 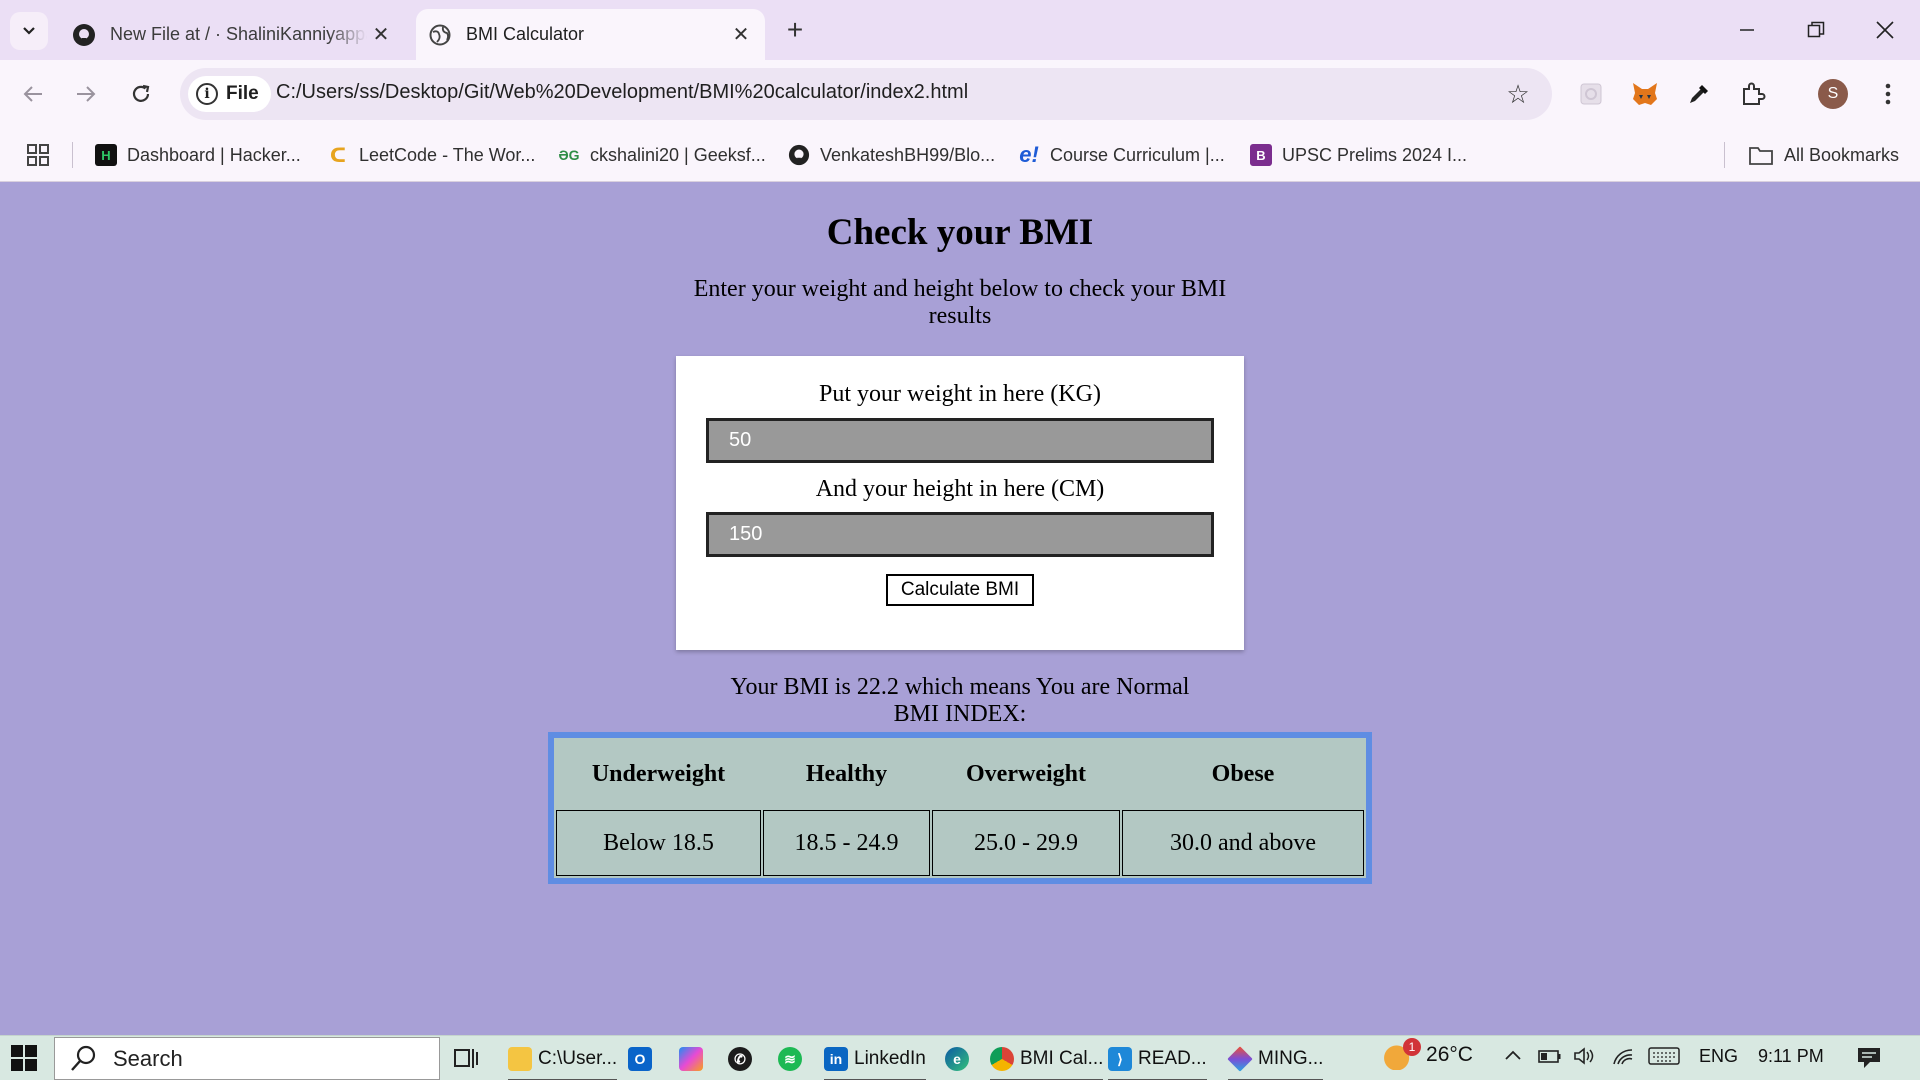 I want to click on back-button, so click(x=33, y=94).